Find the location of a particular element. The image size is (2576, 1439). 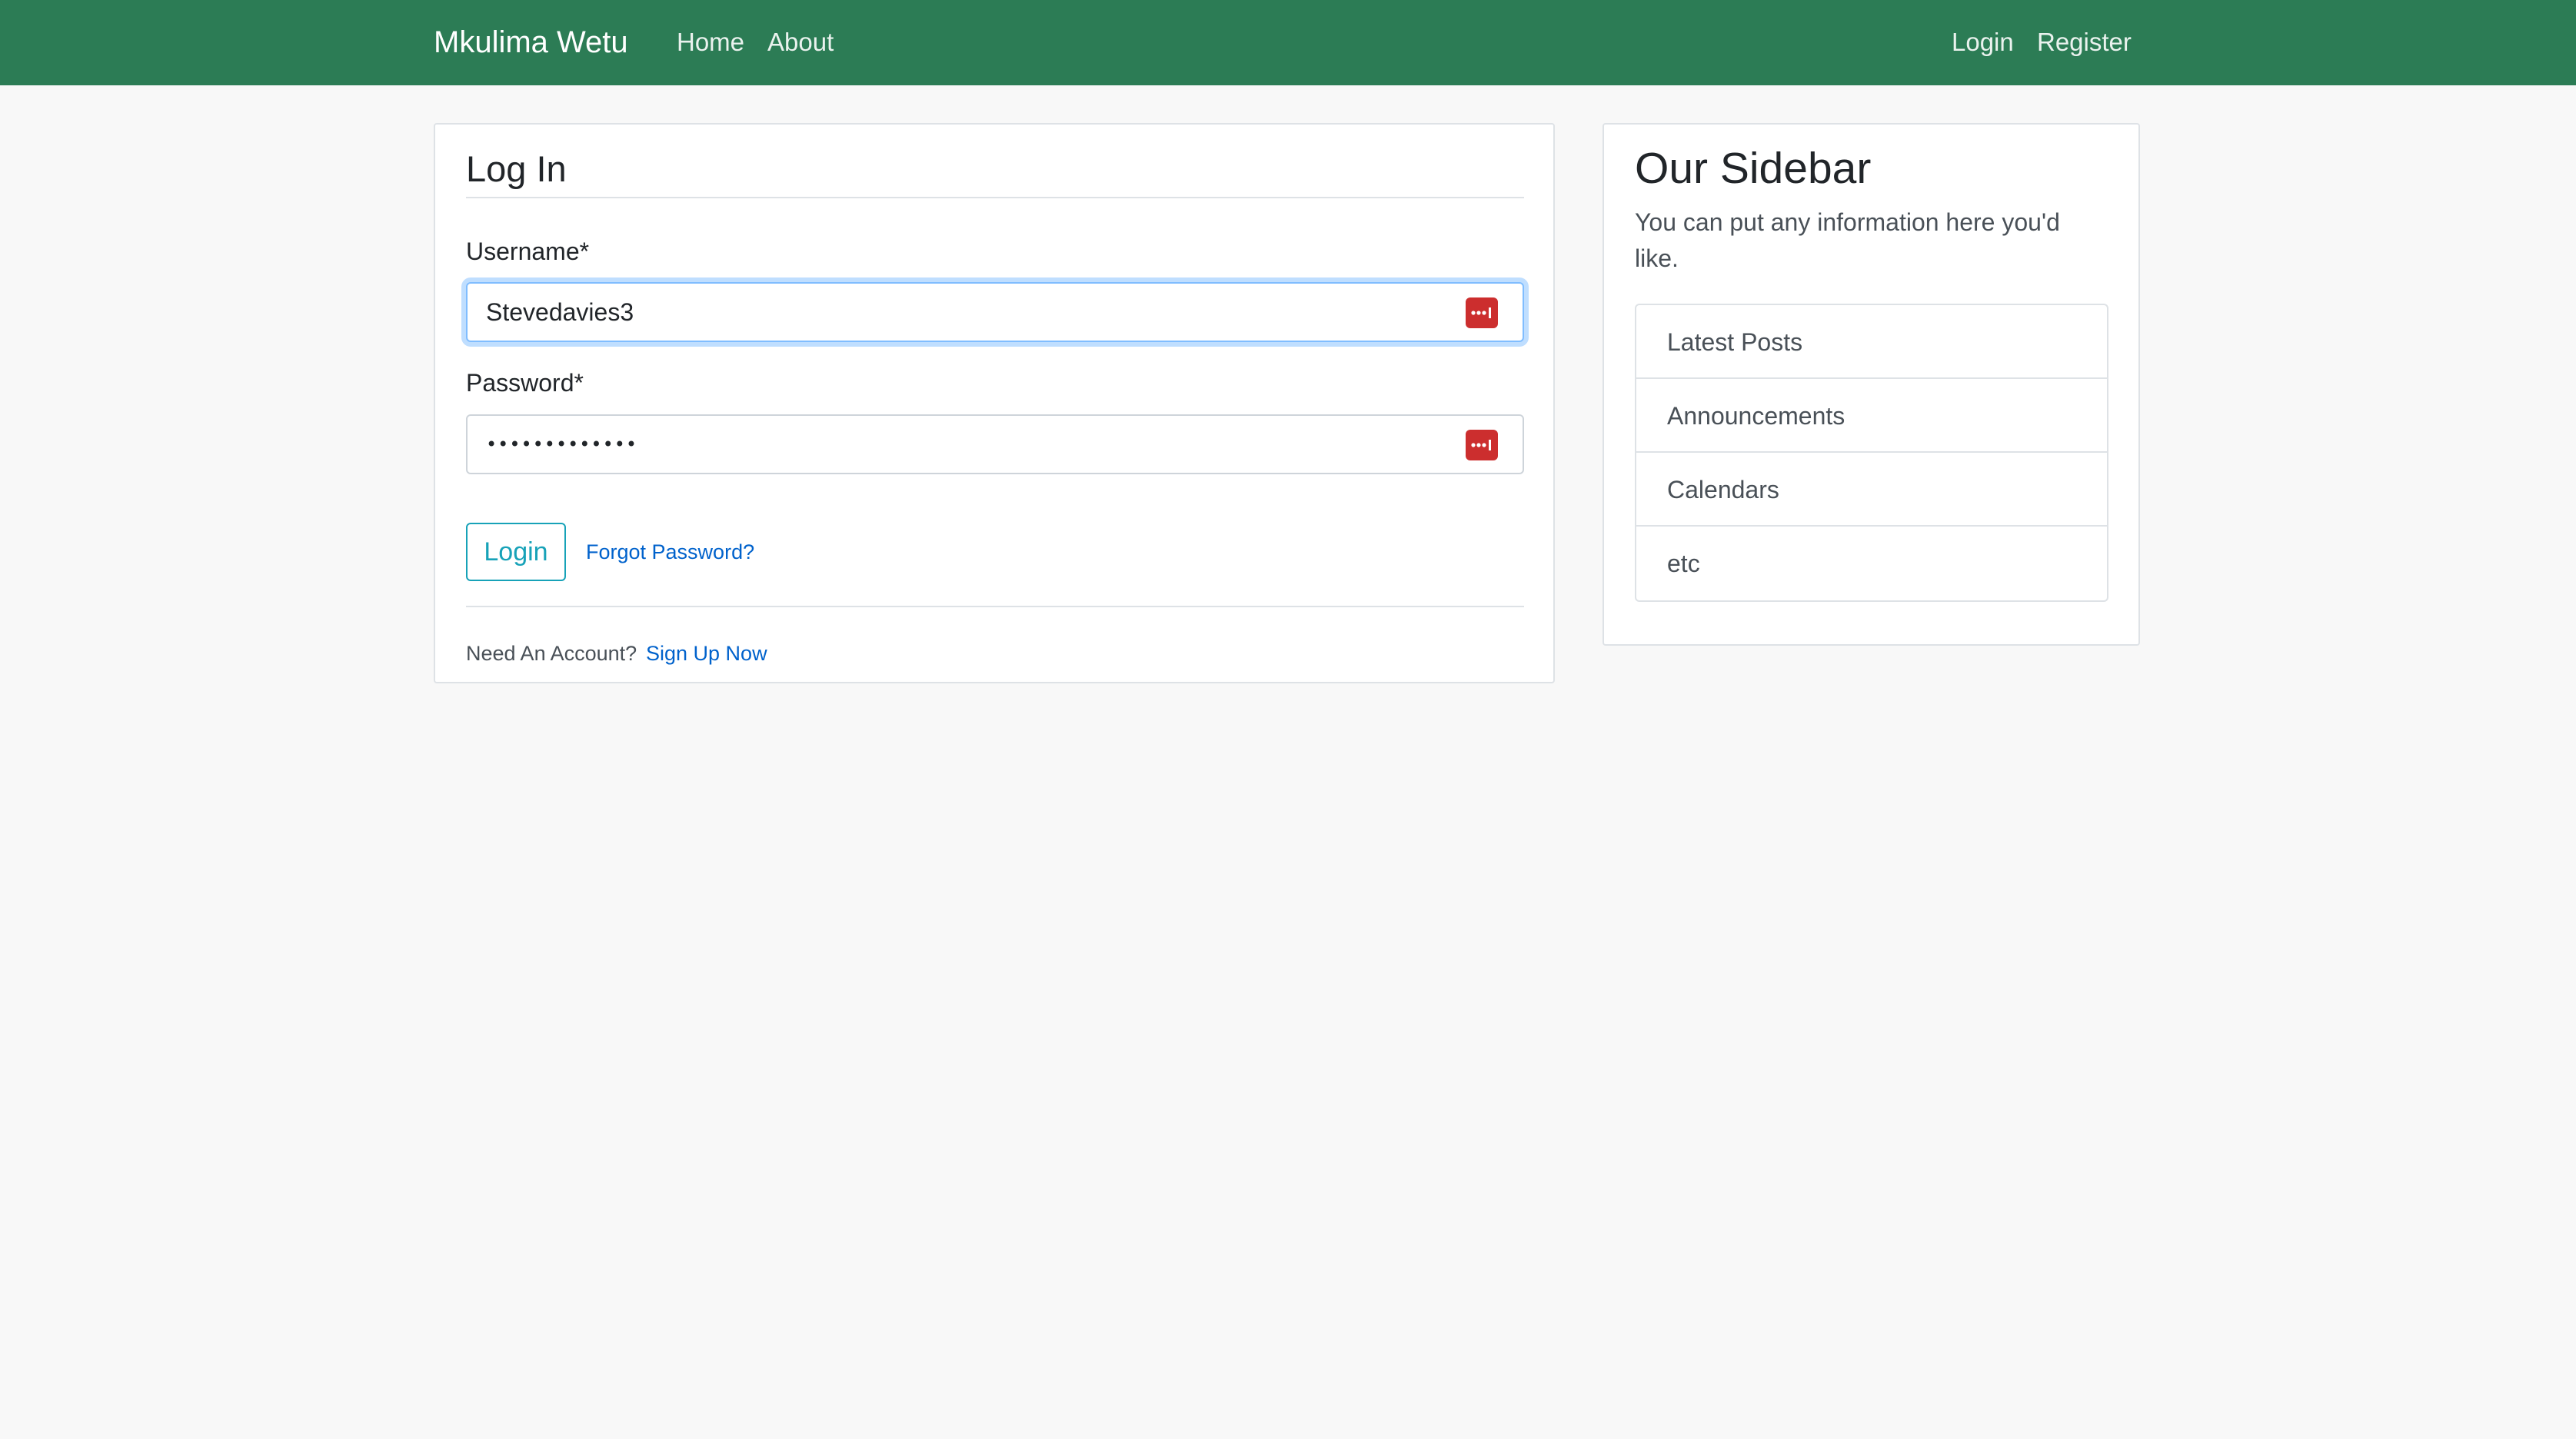

password-field-wrapper is located at coordinates (995, 444).